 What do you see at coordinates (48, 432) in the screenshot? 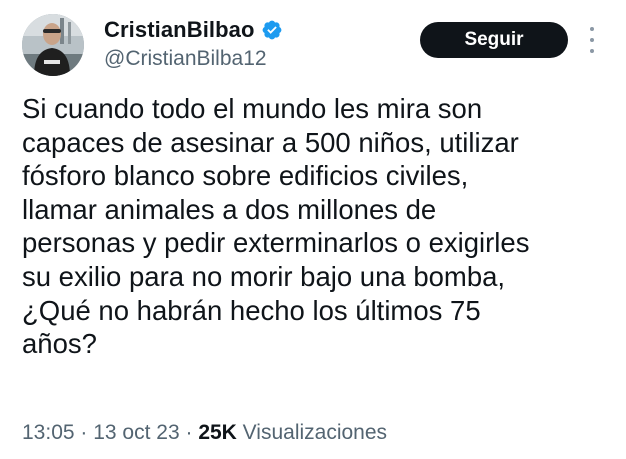
I see `tweet-time: 13:05` at bounding box center [48, 432].